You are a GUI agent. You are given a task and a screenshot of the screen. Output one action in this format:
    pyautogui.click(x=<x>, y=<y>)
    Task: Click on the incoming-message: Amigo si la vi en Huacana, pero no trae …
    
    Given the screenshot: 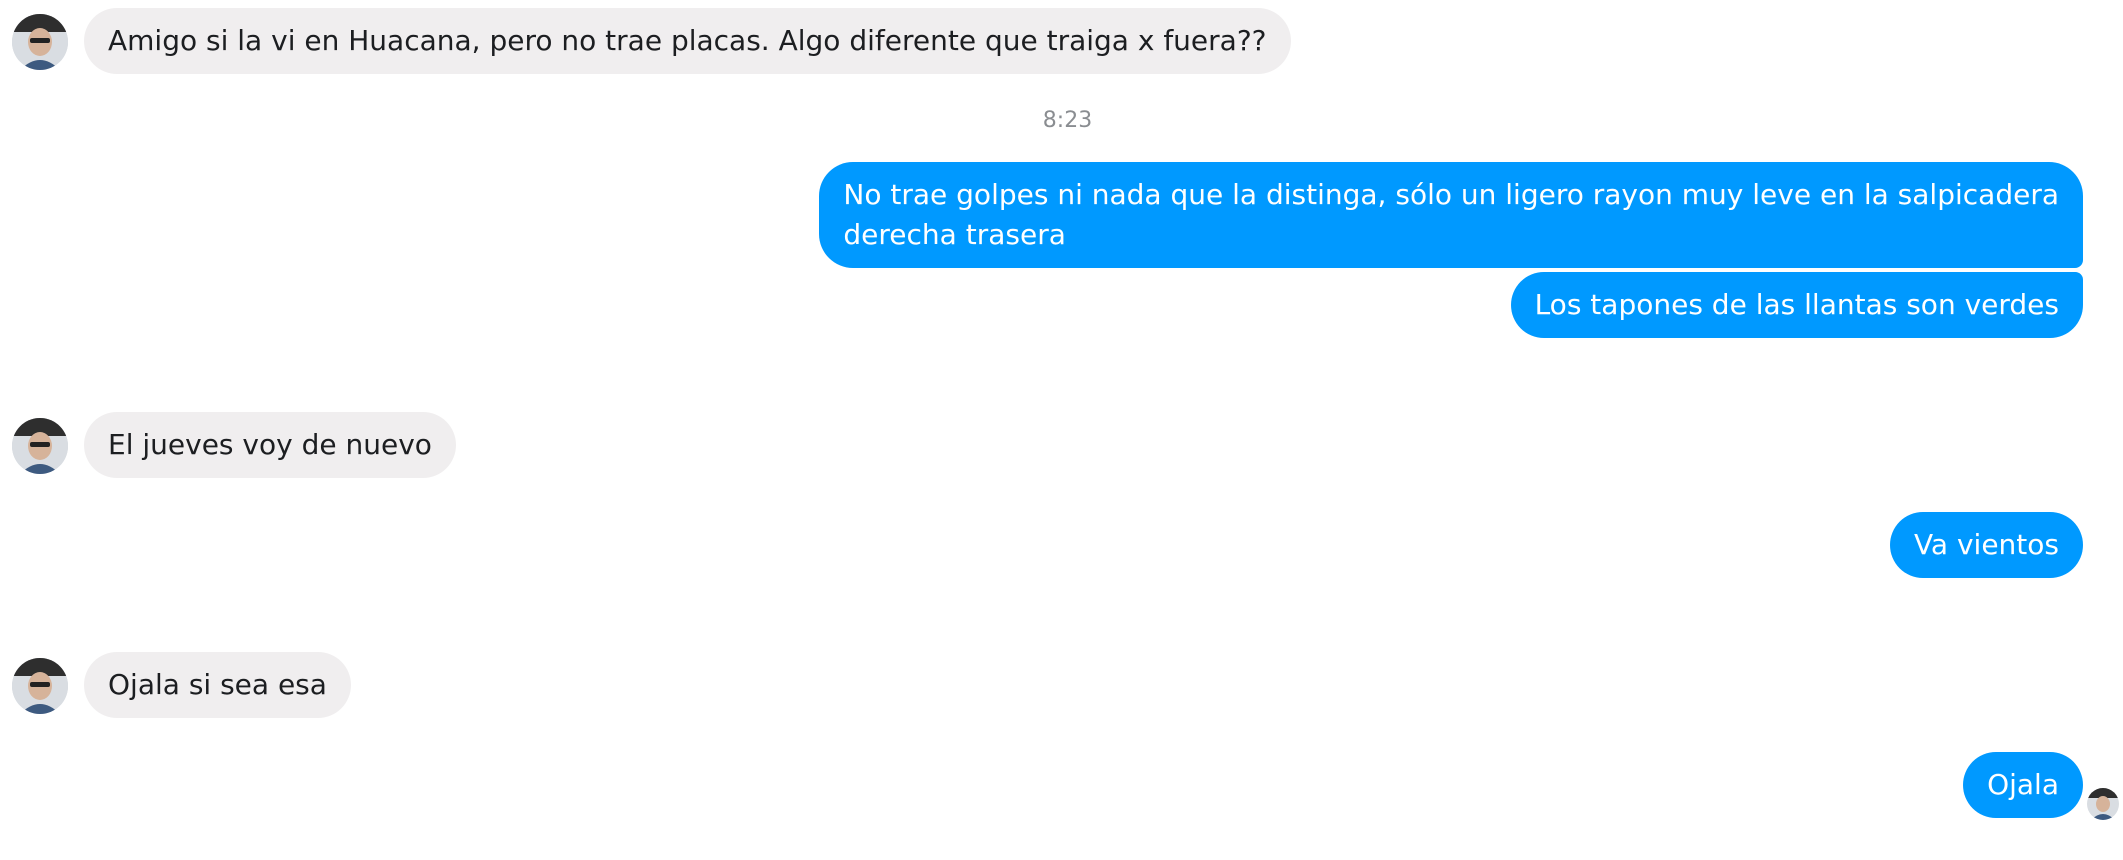 What is the action you would take?
    pyautogui.click(x=687, y=41)
    